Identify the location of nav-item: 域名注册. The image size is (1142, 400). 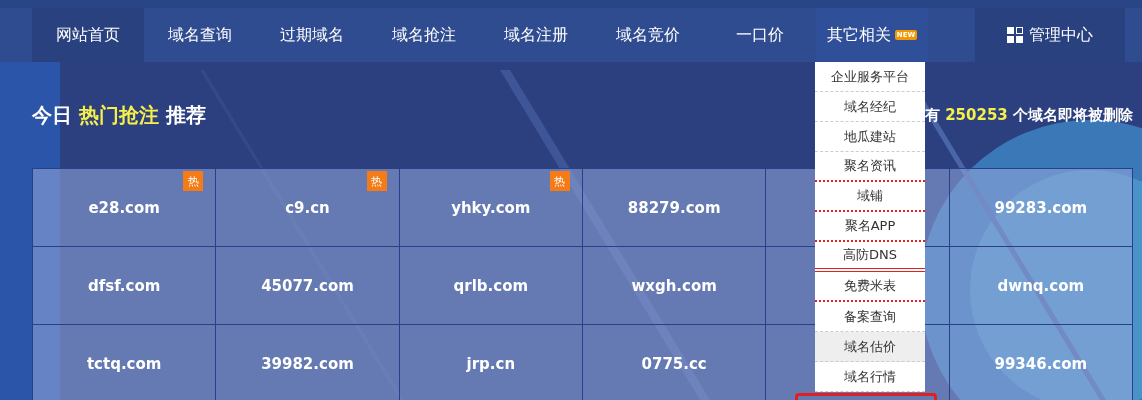
(536, 35).